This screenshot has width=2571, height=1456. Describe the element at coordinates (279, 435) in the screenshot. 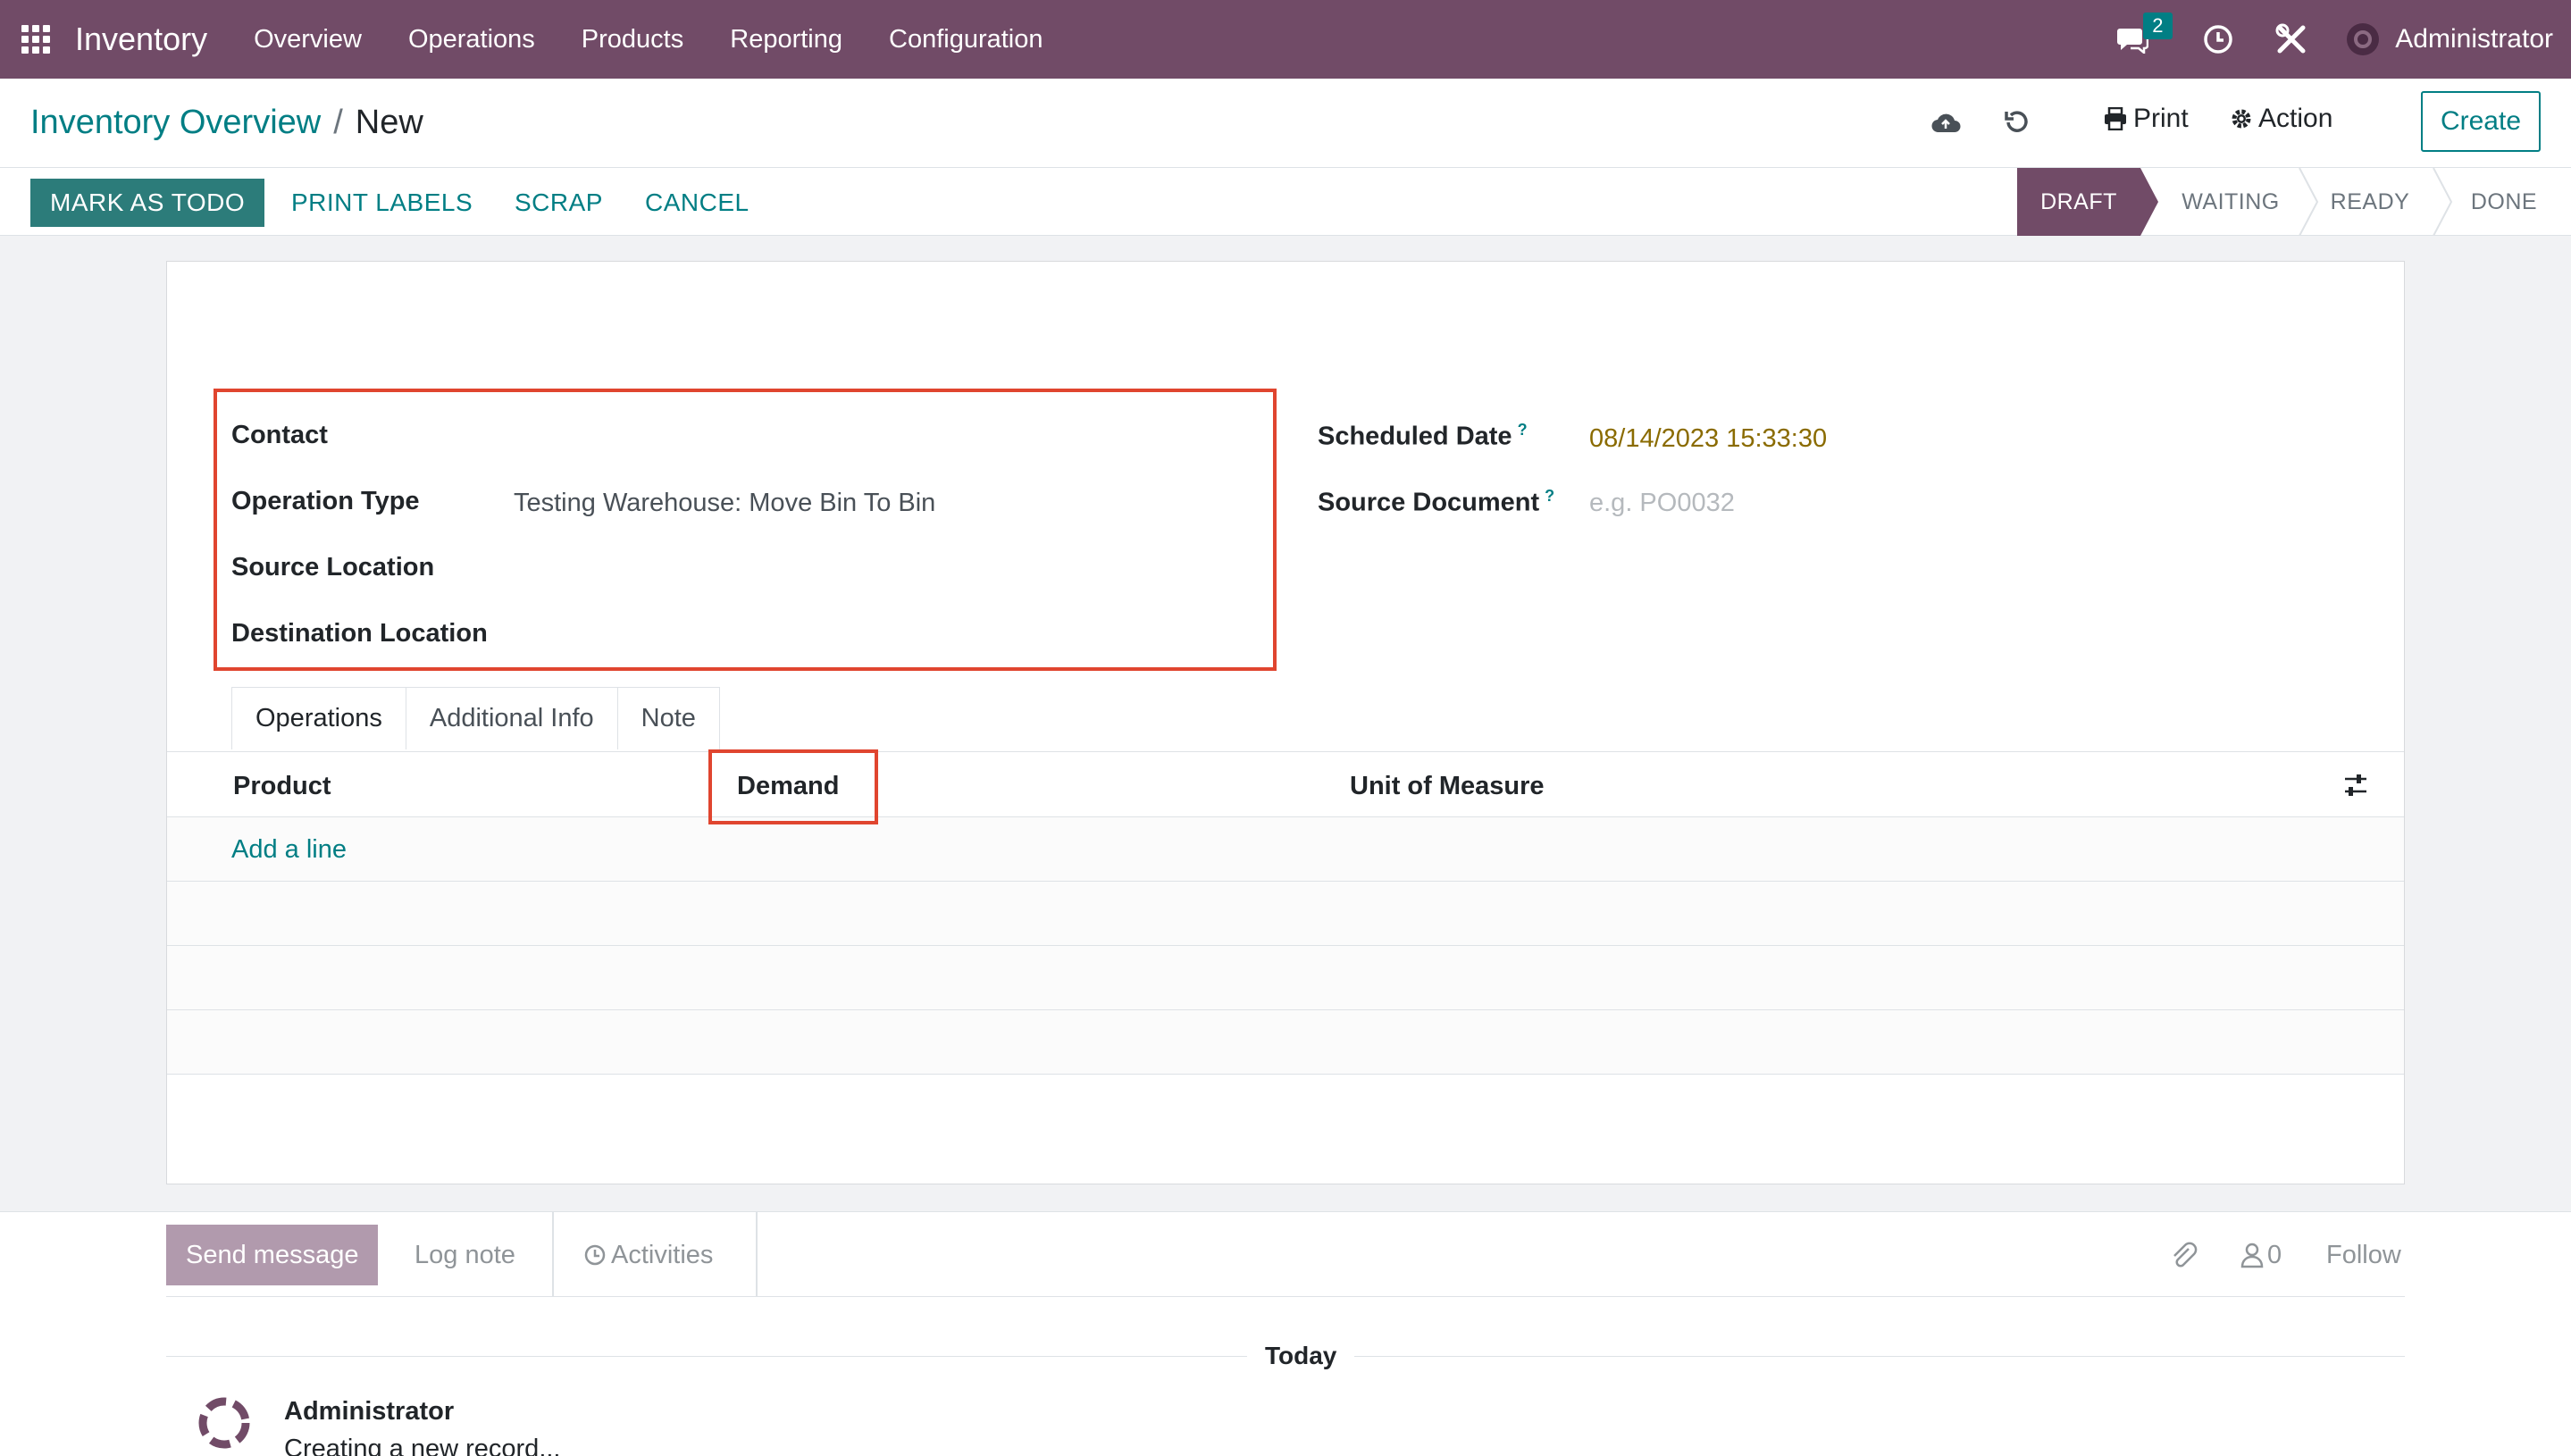

I see `contact-label: Contact` at that location.